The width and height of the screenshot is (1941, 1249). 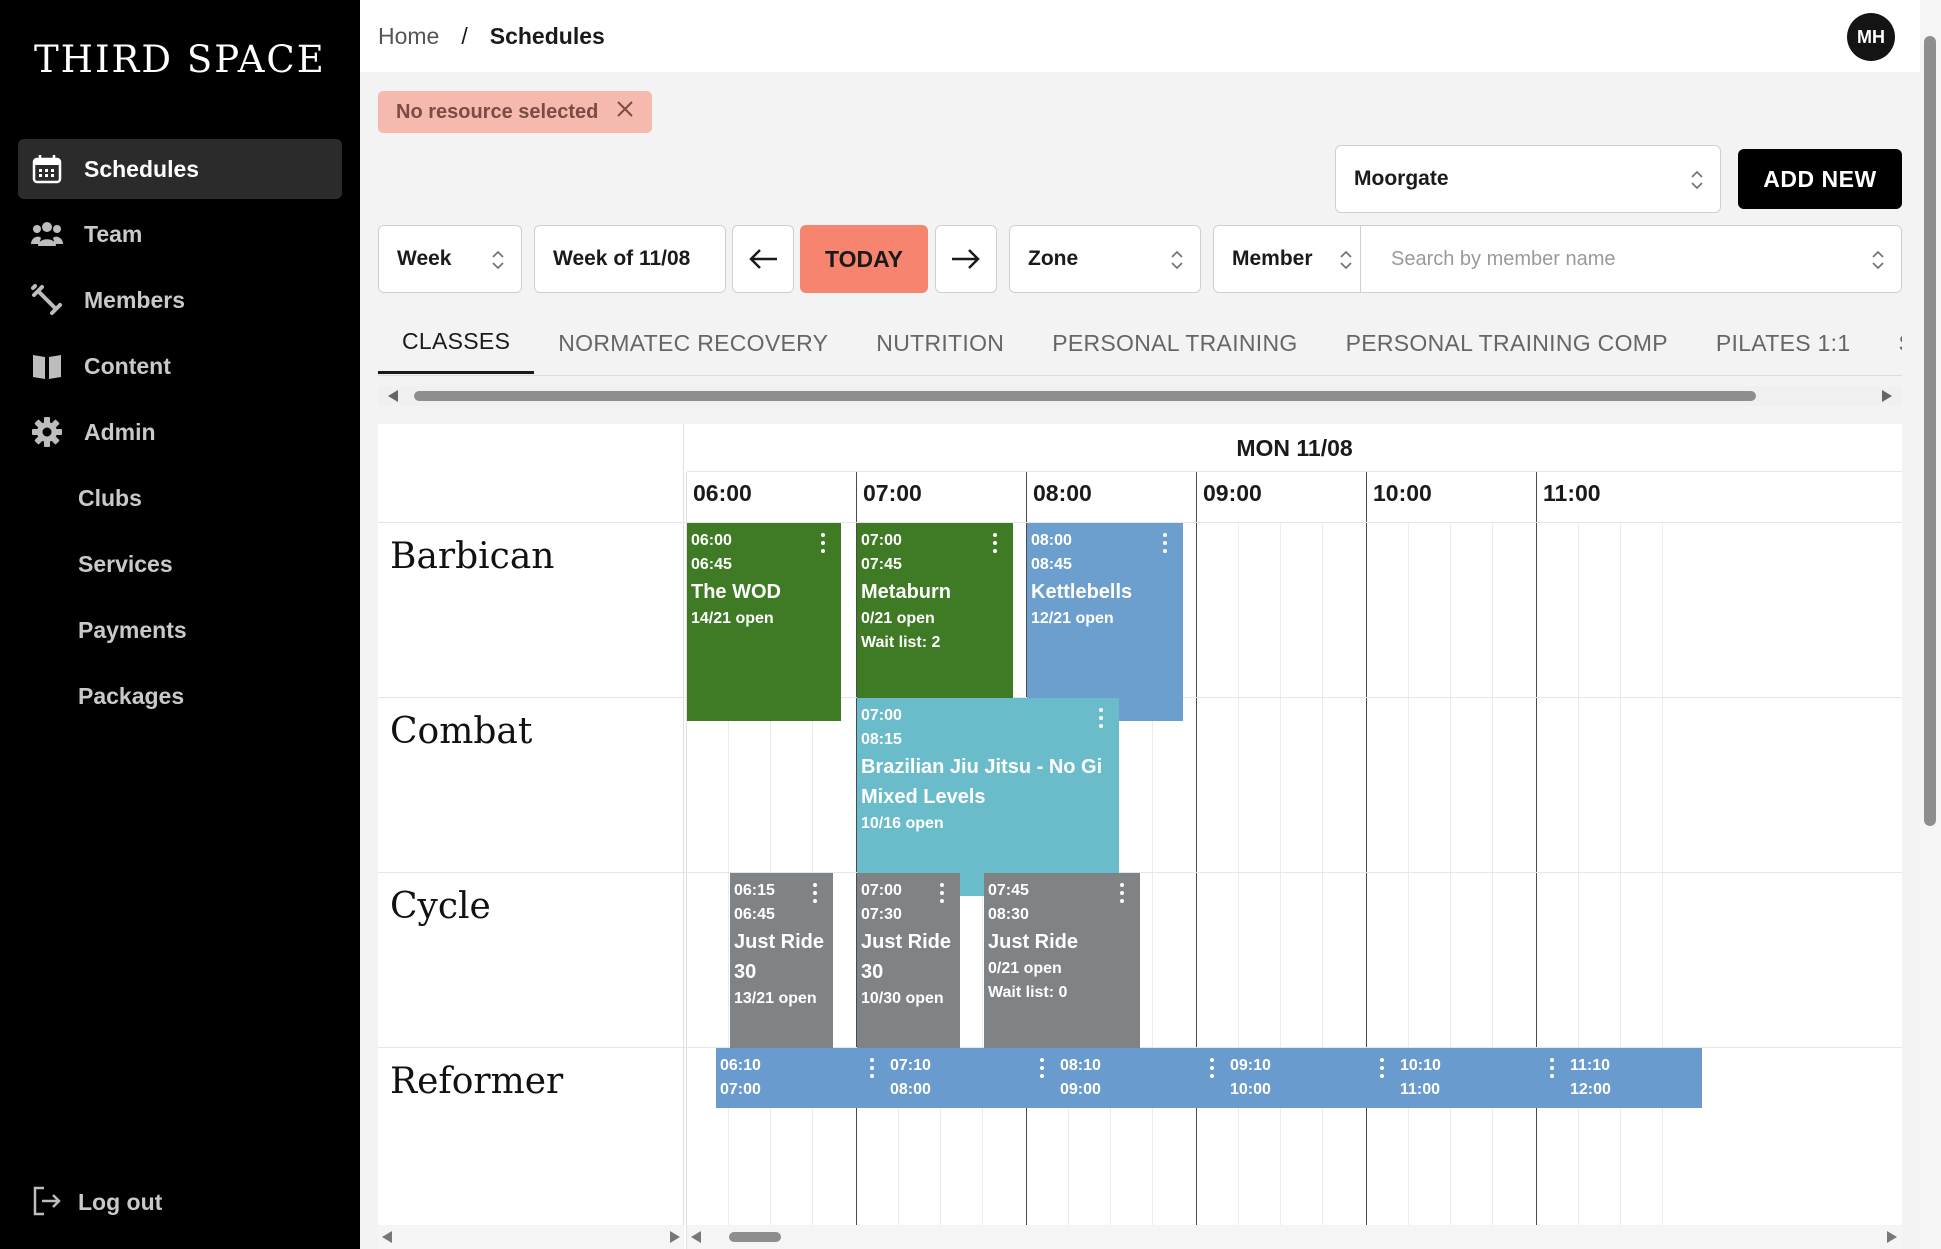 What do you see at coordinates (180, 432) in the screenshot?
I see `sidebar-item-admin: Admin` at bounding box center [180, 432].